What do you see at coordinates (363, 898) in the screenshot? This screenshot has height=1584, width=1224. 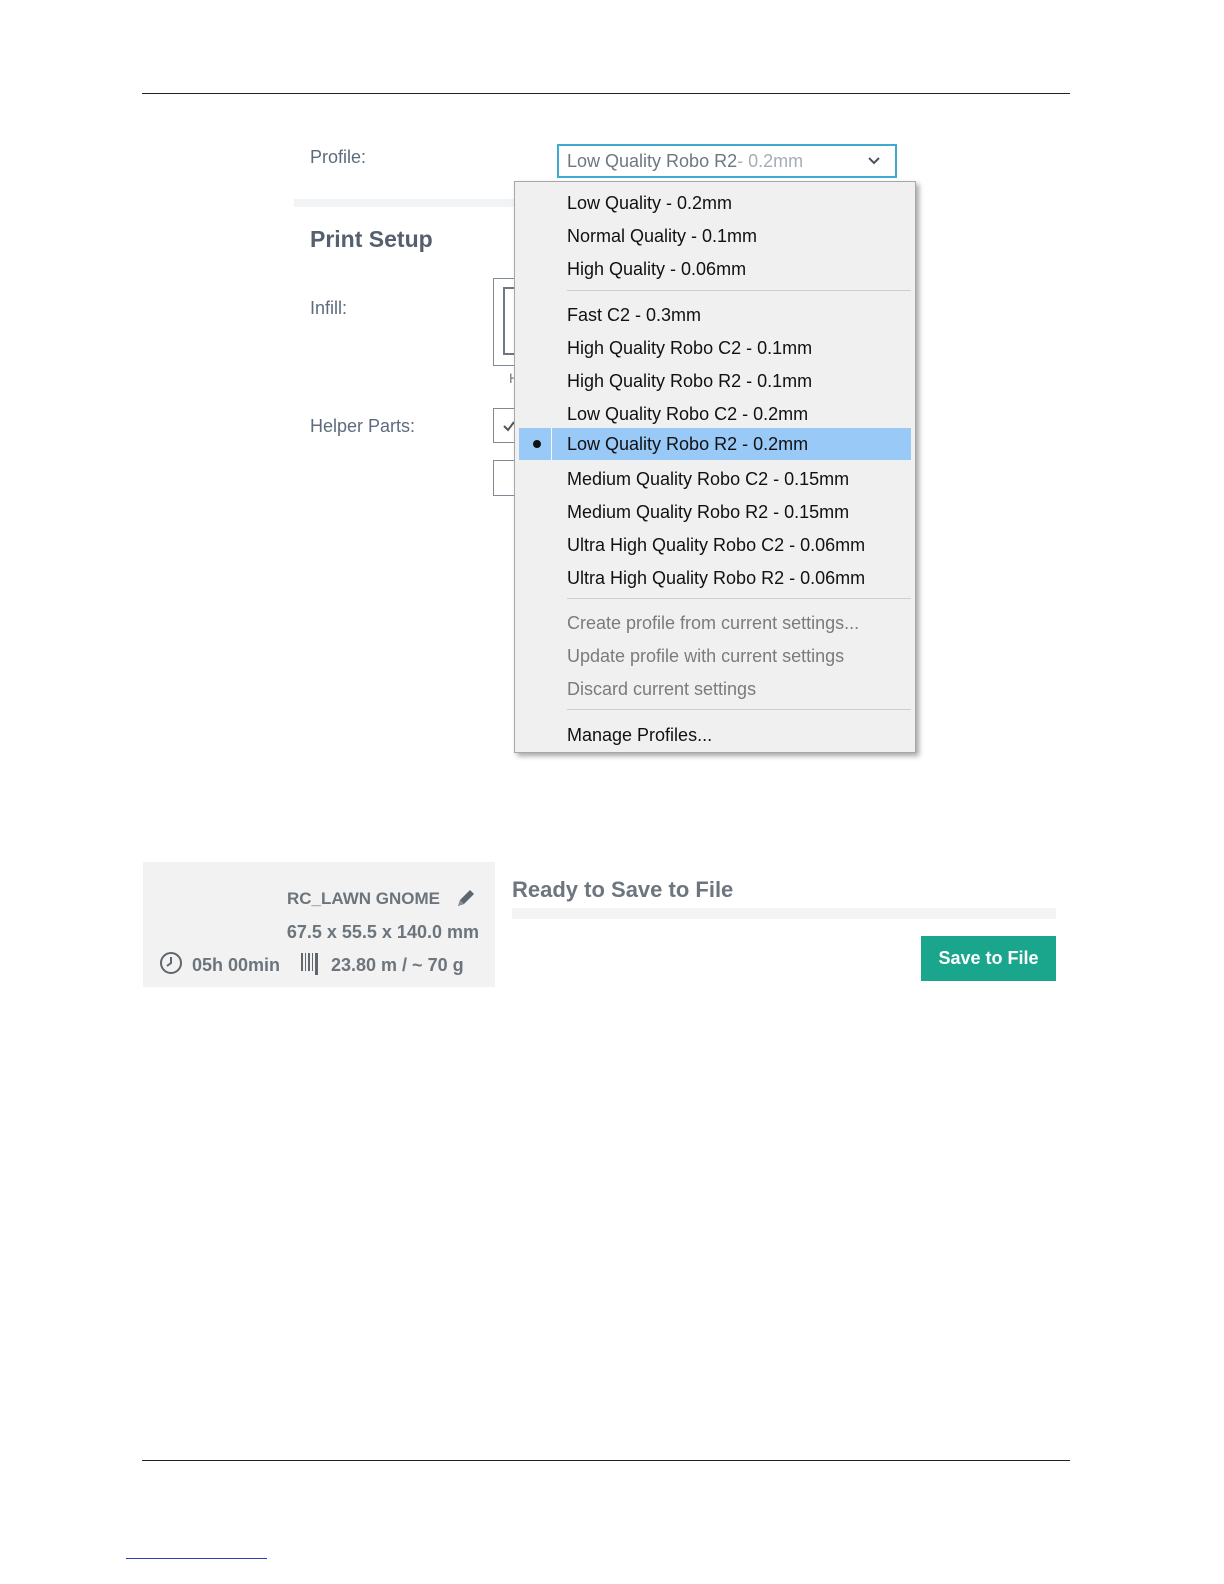 I see `job-name: RC_LAWN GNOME` at bounding box center [363, 898].